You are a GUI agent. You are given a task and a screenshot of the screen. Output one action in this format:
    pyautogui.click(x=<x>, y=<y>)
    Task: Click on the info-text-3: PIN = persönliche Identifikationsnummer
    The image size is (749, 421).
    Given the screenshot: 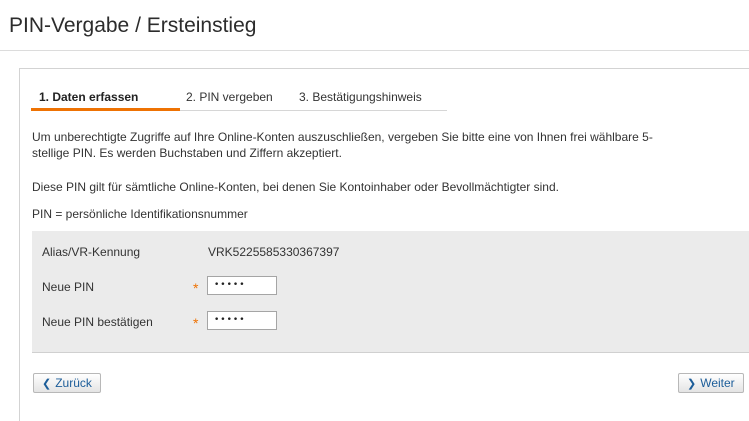 What is the action you would take?
    pyautogui.click(x=140, y=214)
    